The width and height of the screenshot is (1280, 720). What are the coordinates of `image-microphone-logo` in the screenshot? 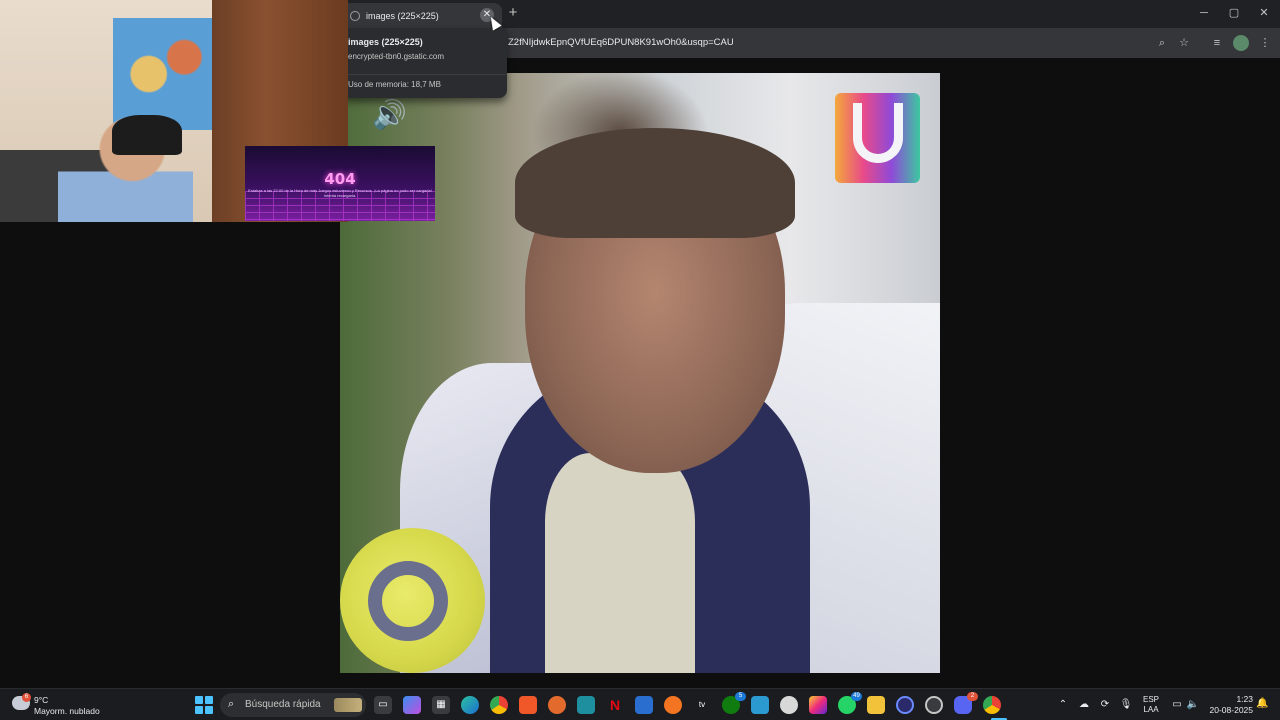 It's located at (408, 601).